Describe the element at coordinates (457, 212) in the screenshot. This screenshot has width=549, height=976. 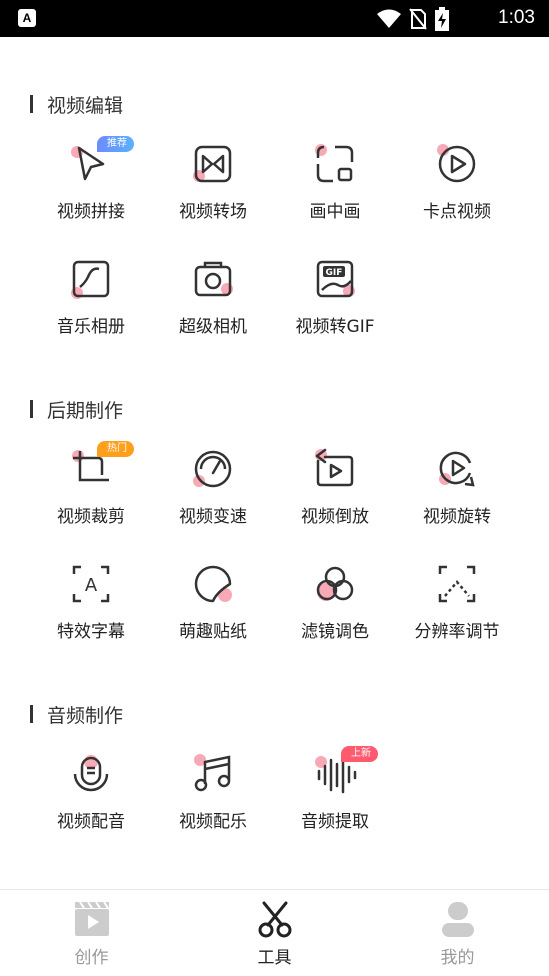
I see `tool-label: 卡点视频` at that location.